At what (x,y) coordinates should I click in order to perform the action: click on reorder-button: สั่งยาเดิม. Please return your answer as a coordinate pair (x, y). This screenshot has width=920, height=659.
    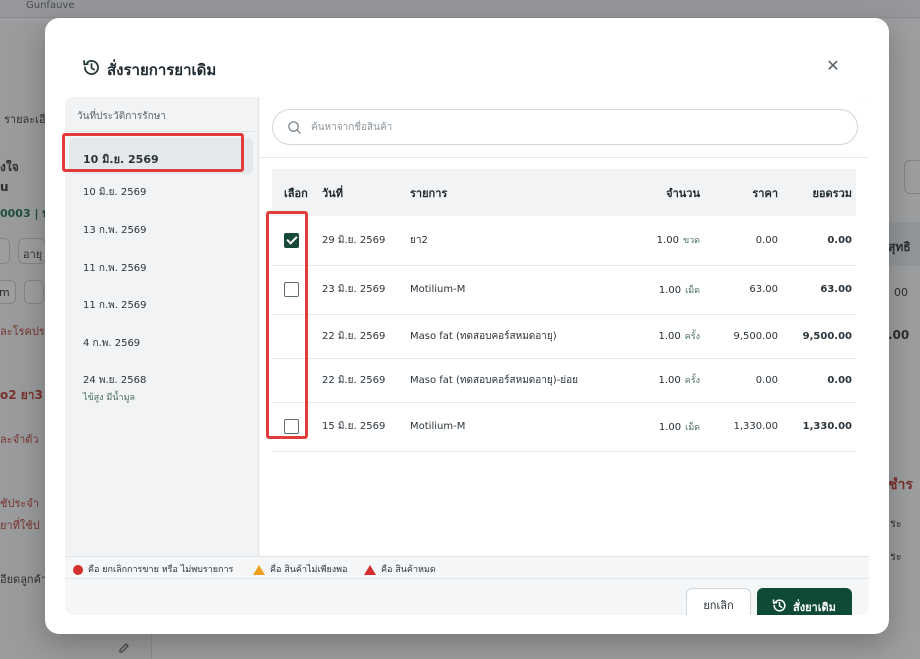
    Looking at the image, I should click on (804, 601).